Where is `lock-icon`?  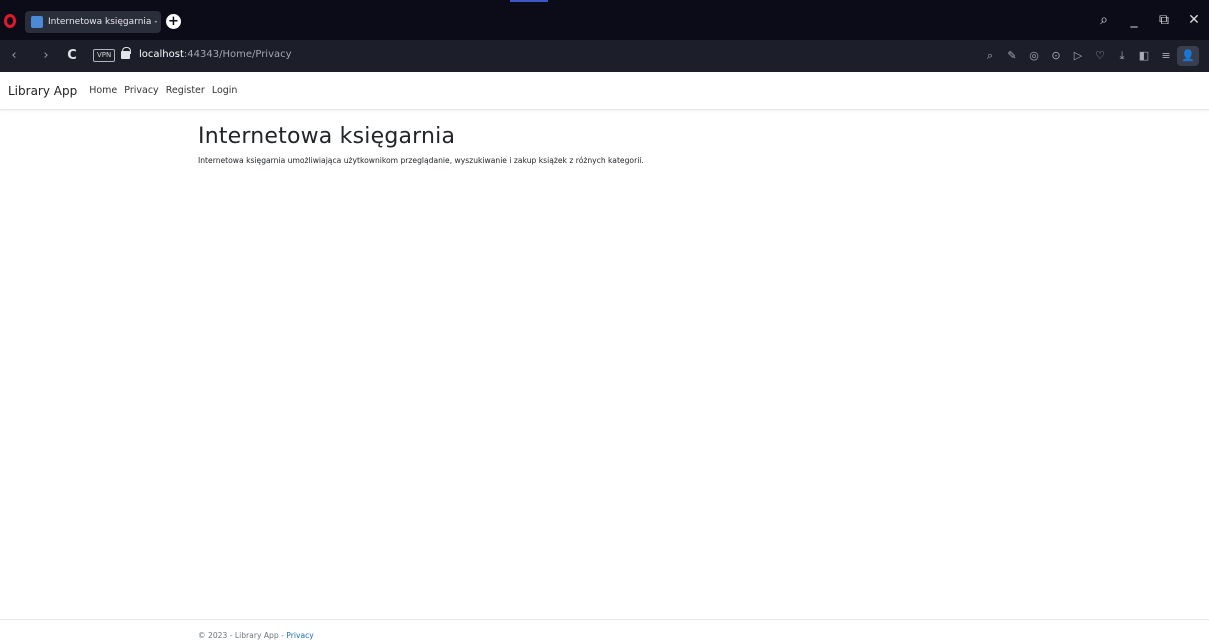 lock-icon is located at coordinates (126, 53).